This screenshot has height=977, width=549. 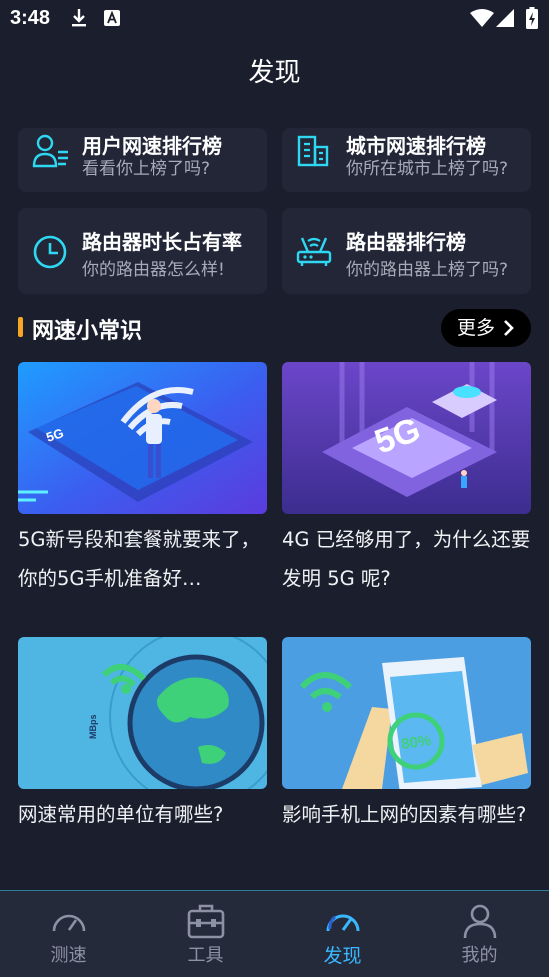 I want to click on status-bar: 3:48, so click(x=274, y=18).